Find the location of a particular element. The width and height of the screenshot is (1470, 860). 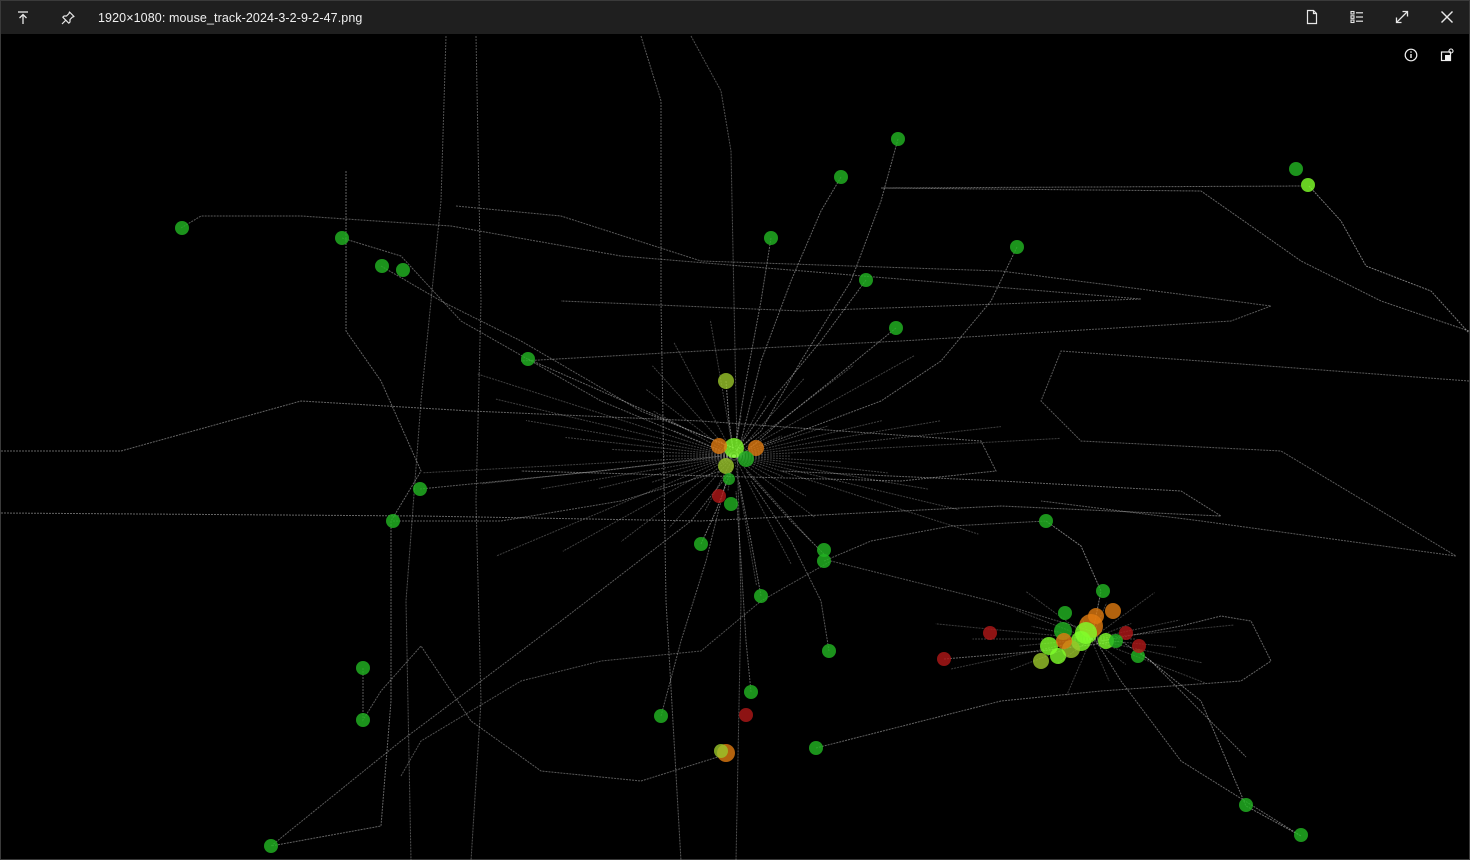

move-to-top-icon is located at coordinates (23, 18).